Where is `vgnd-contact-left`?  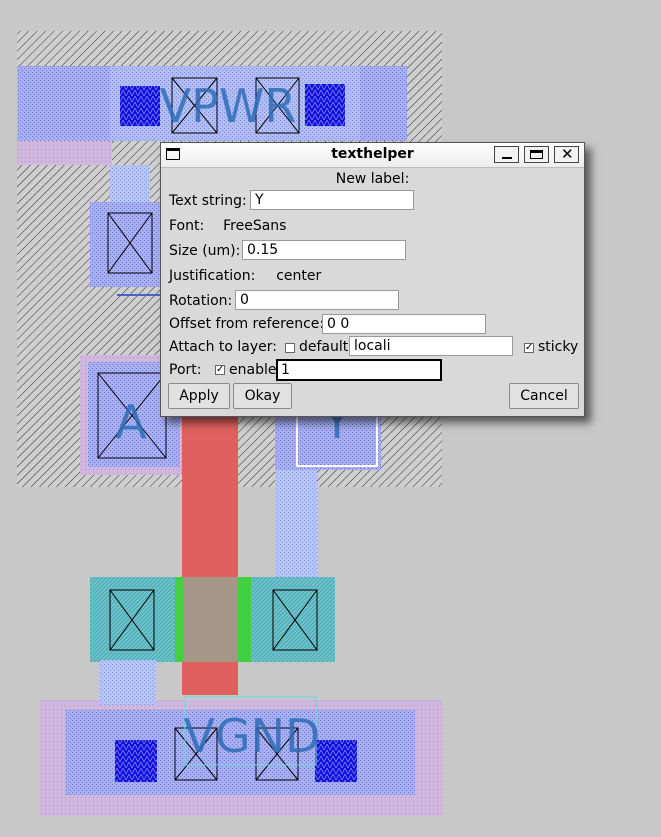
vgnd-contact-left is located at coordinates (136, 761).